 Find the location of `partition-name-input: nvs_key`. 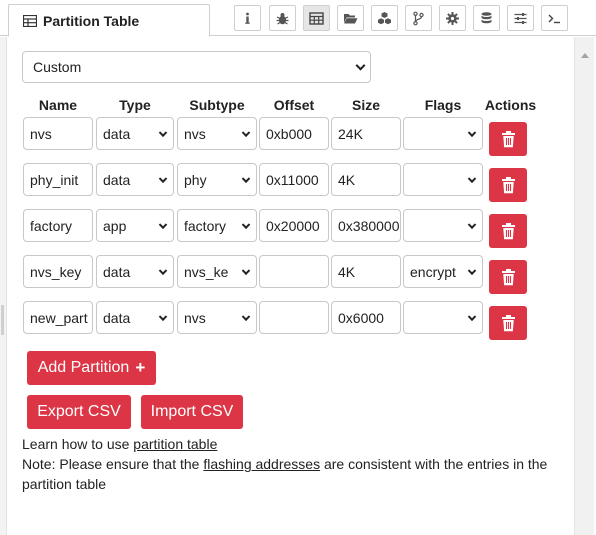

partition-name-input: nvs_key is located at coordinates (58, 271).